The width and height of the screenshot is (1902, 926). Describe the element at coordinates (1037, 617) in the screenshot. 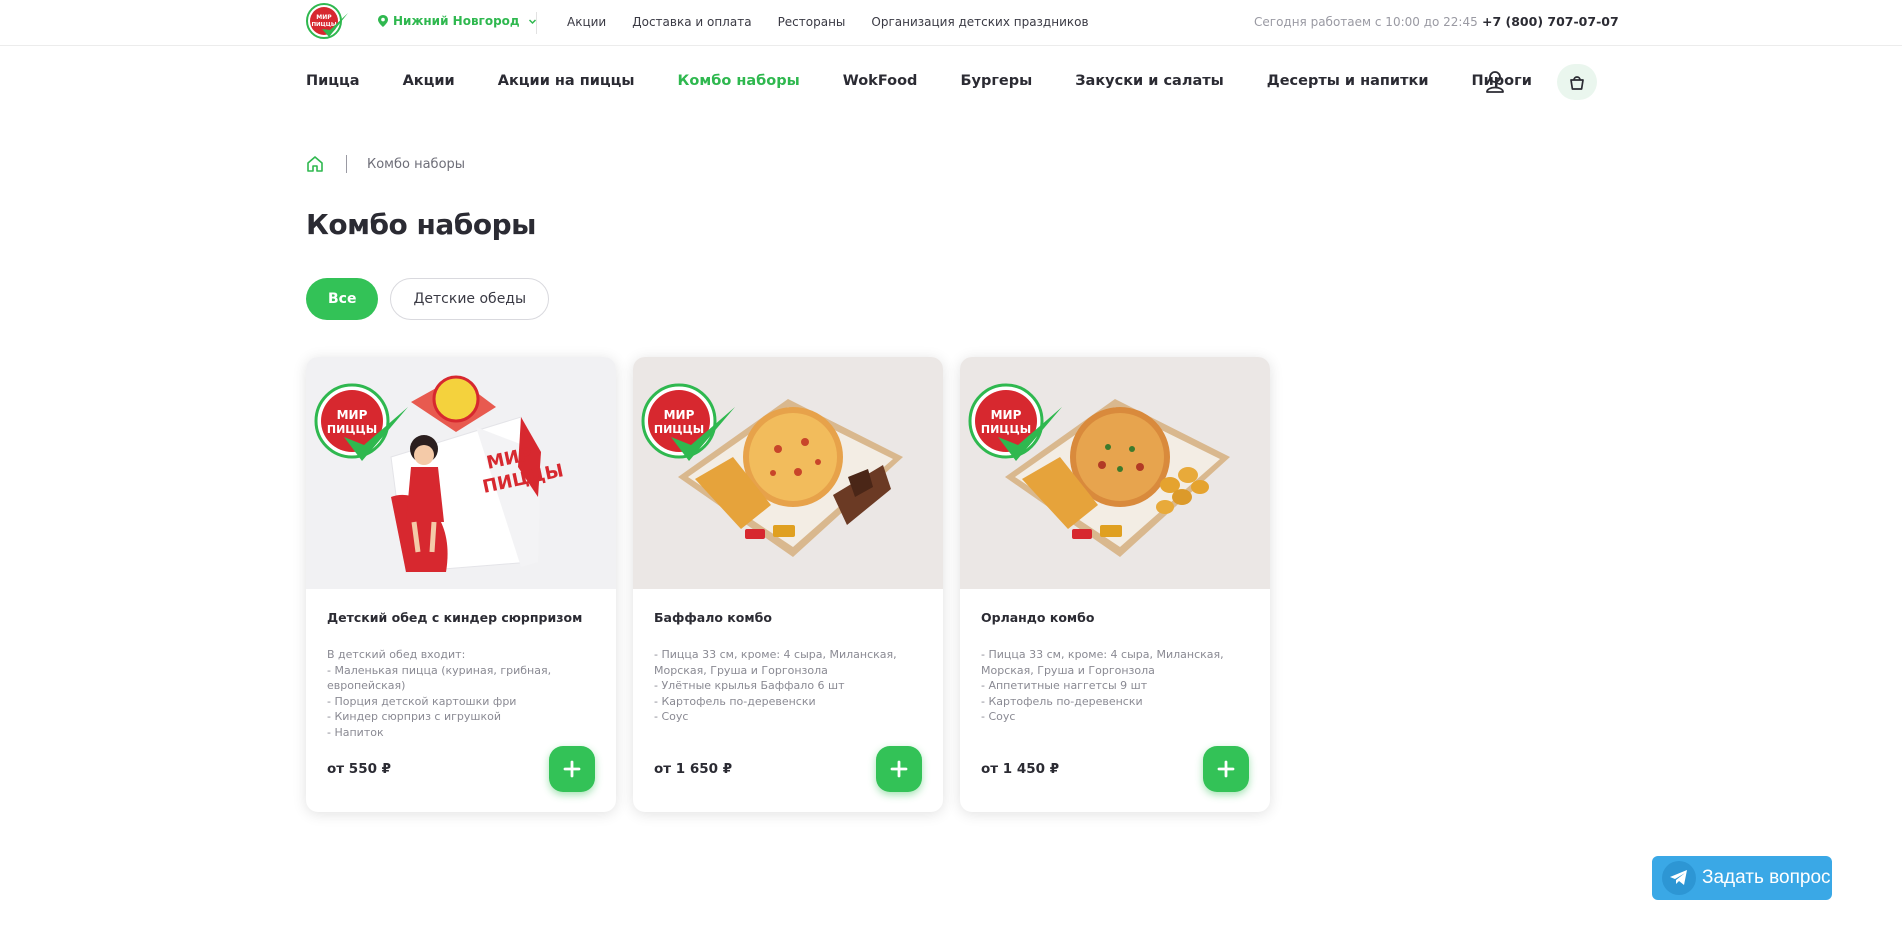

I see `product-name: Орландо комбо` at that location.